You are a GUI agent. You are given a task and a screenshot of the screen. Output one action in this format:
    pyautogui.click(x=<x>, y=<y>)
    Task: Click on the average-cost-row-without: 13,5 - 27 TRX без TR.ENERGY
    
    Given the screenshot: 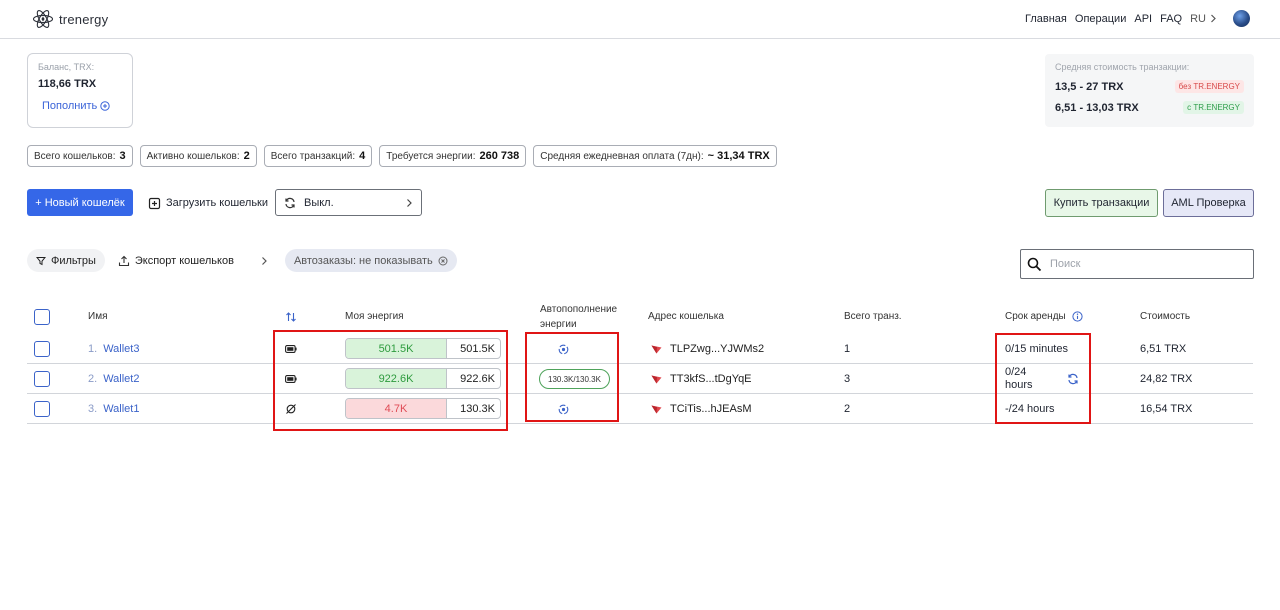 What is the action you would take?
    pyautogui.click(x=1149, y=86)
    